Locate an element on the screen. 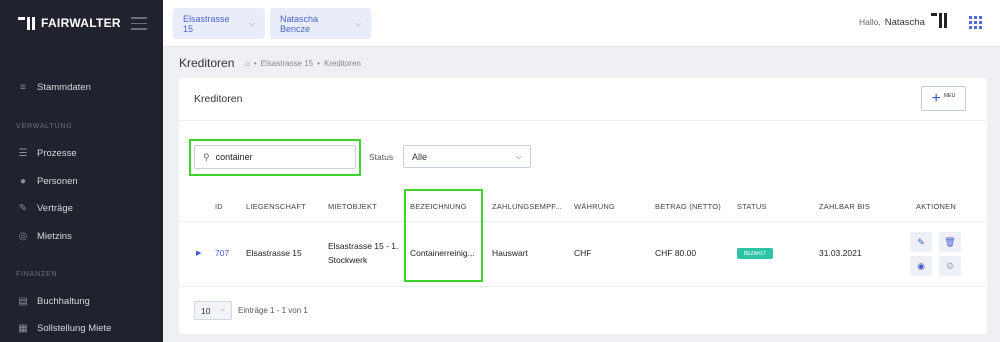 The image size is (1000, 342). sidebar-item-prozesse: ☰ Prozesse is located at coordinates (47, 153).